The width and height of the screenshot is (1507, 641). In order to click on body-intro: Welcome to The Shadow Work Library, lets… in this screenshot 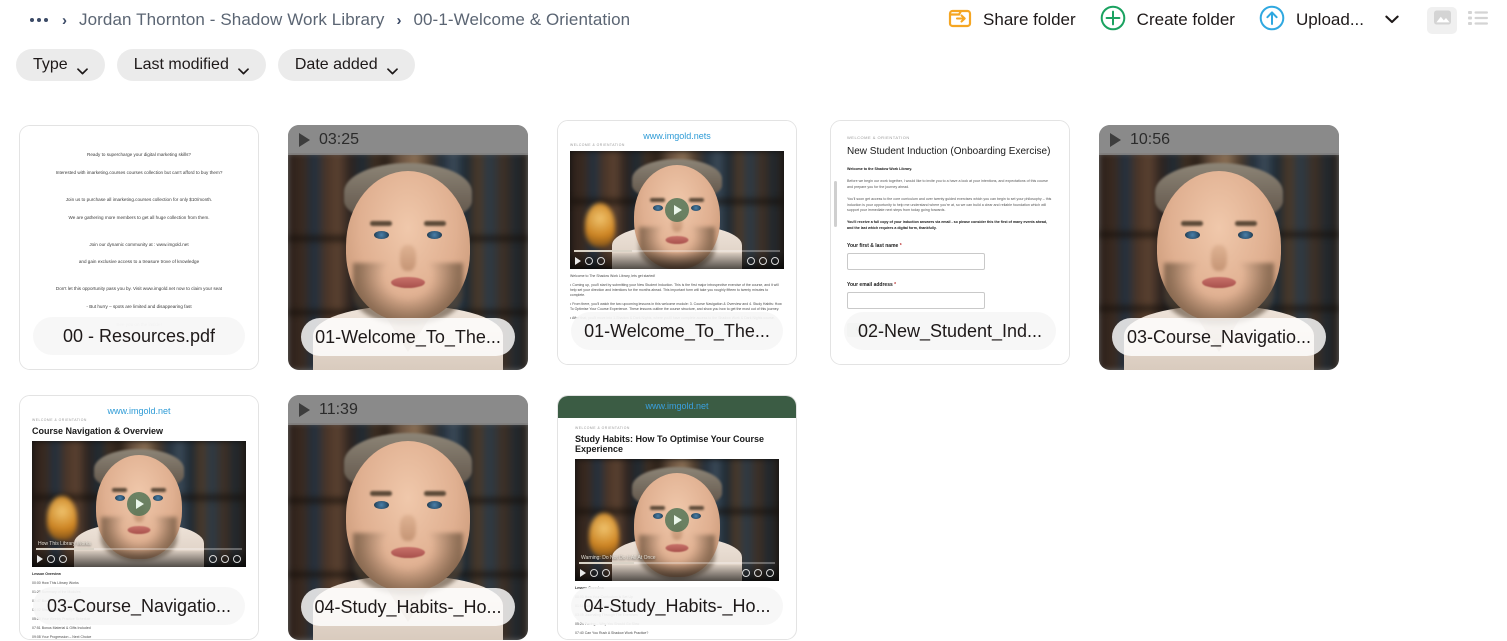, I will do `click(613, 276)`.